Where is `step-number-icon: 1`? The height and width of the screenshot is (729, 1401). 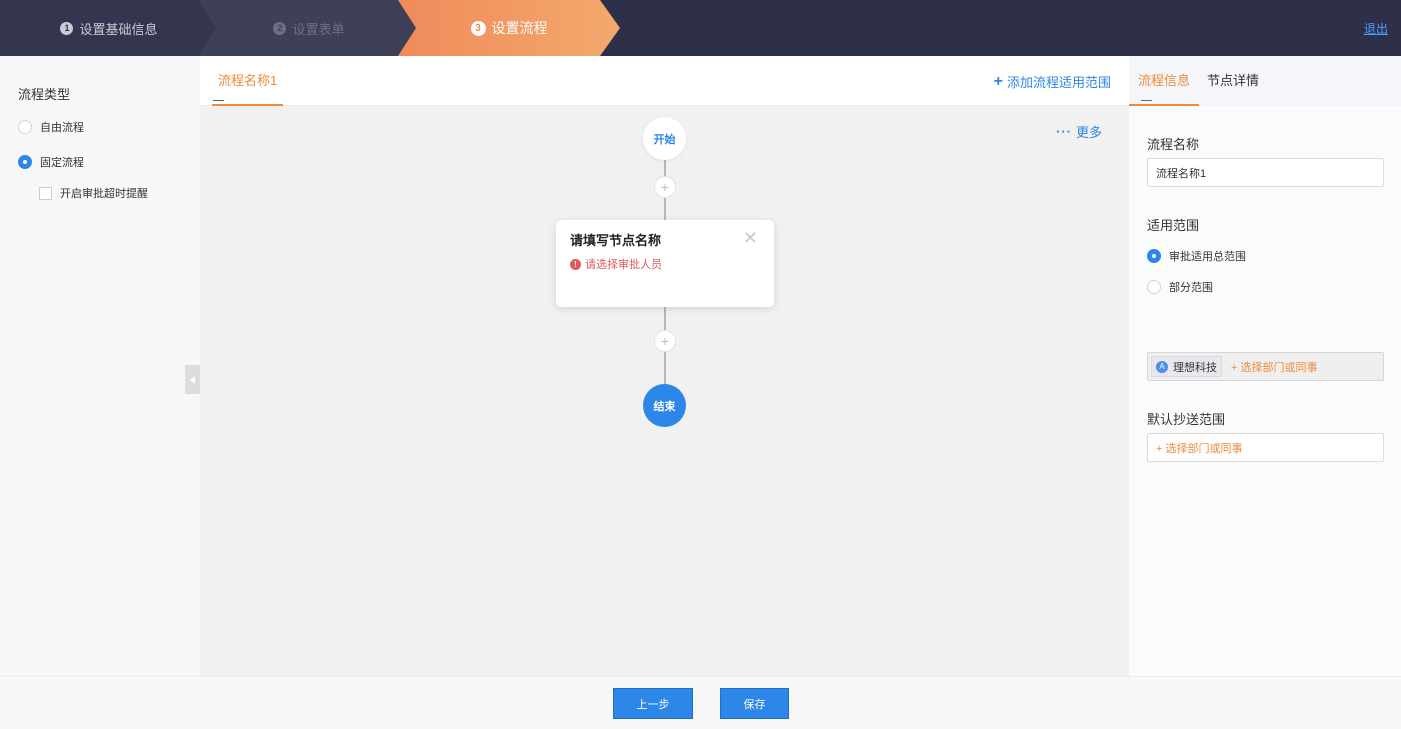
step-number-icon: 1 is located at coordinates (67, 28).